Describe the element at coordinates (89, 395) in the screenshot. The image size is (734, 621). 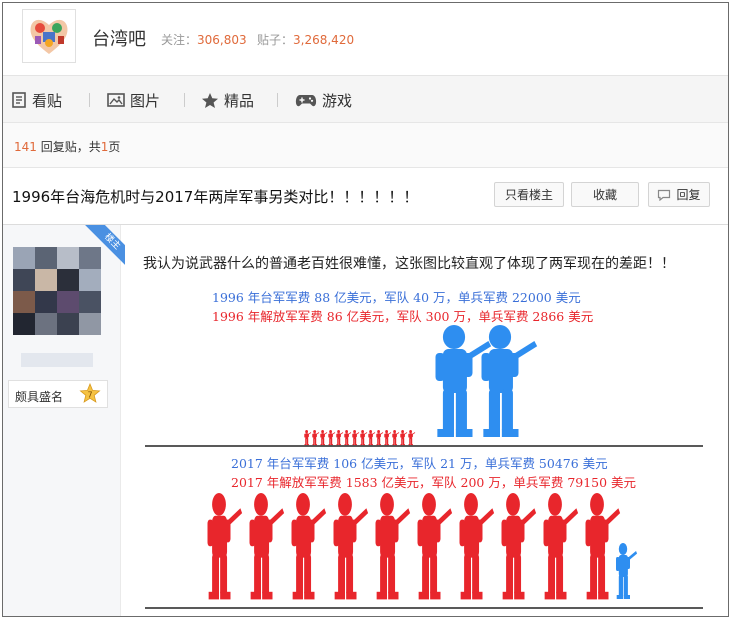
I see `badge-level-number: 7` at that location.